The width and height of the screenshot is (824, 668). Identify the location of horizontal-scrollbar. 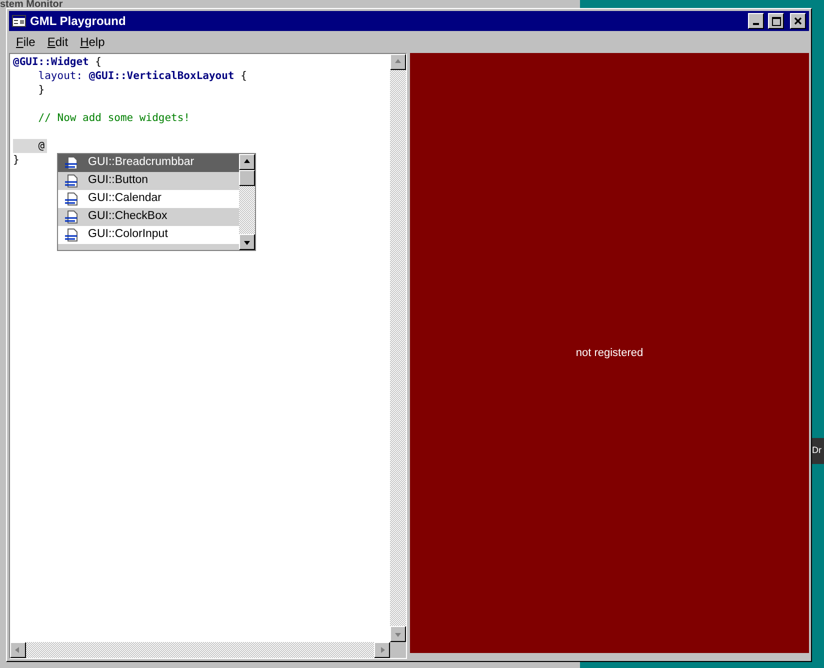
(200, 650).